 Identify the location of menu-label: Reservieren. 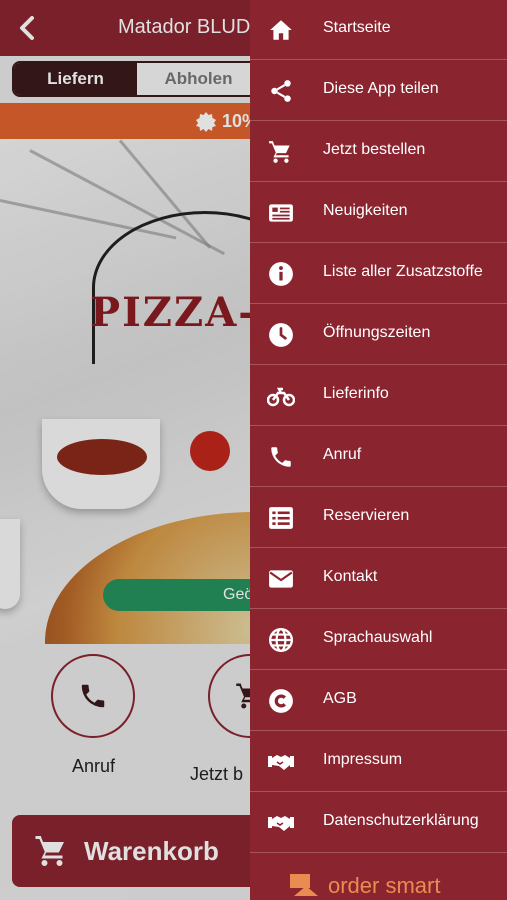
(366, 515).